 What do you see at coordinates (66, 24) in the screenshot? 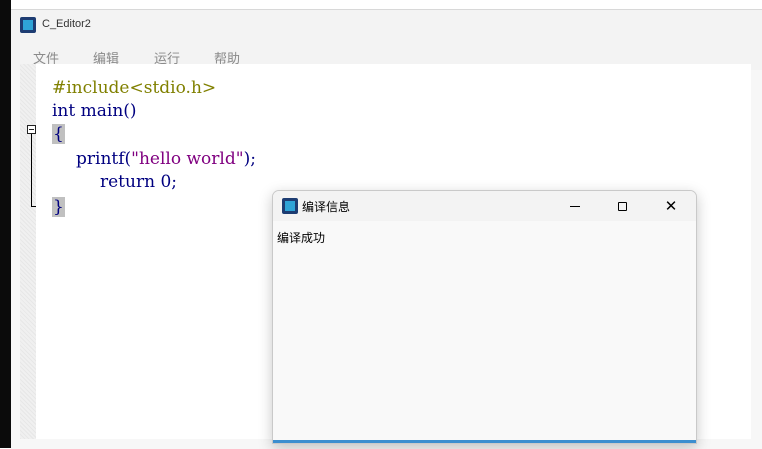
I see `window-title: C_Editor2` at bounding box center [66, 24].